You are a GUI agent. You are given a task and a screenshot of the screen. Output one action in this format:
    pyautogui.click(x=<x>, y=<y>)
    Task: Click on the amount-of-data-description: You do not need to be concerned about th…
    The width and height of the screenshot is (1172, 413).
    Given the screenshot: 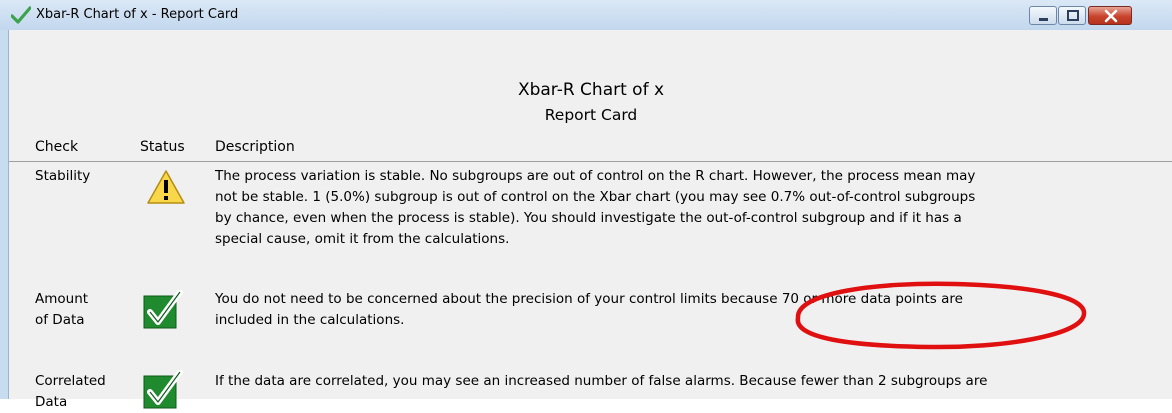 What is the action you would take?
    pyautogui.click(x=589, y=309)
    